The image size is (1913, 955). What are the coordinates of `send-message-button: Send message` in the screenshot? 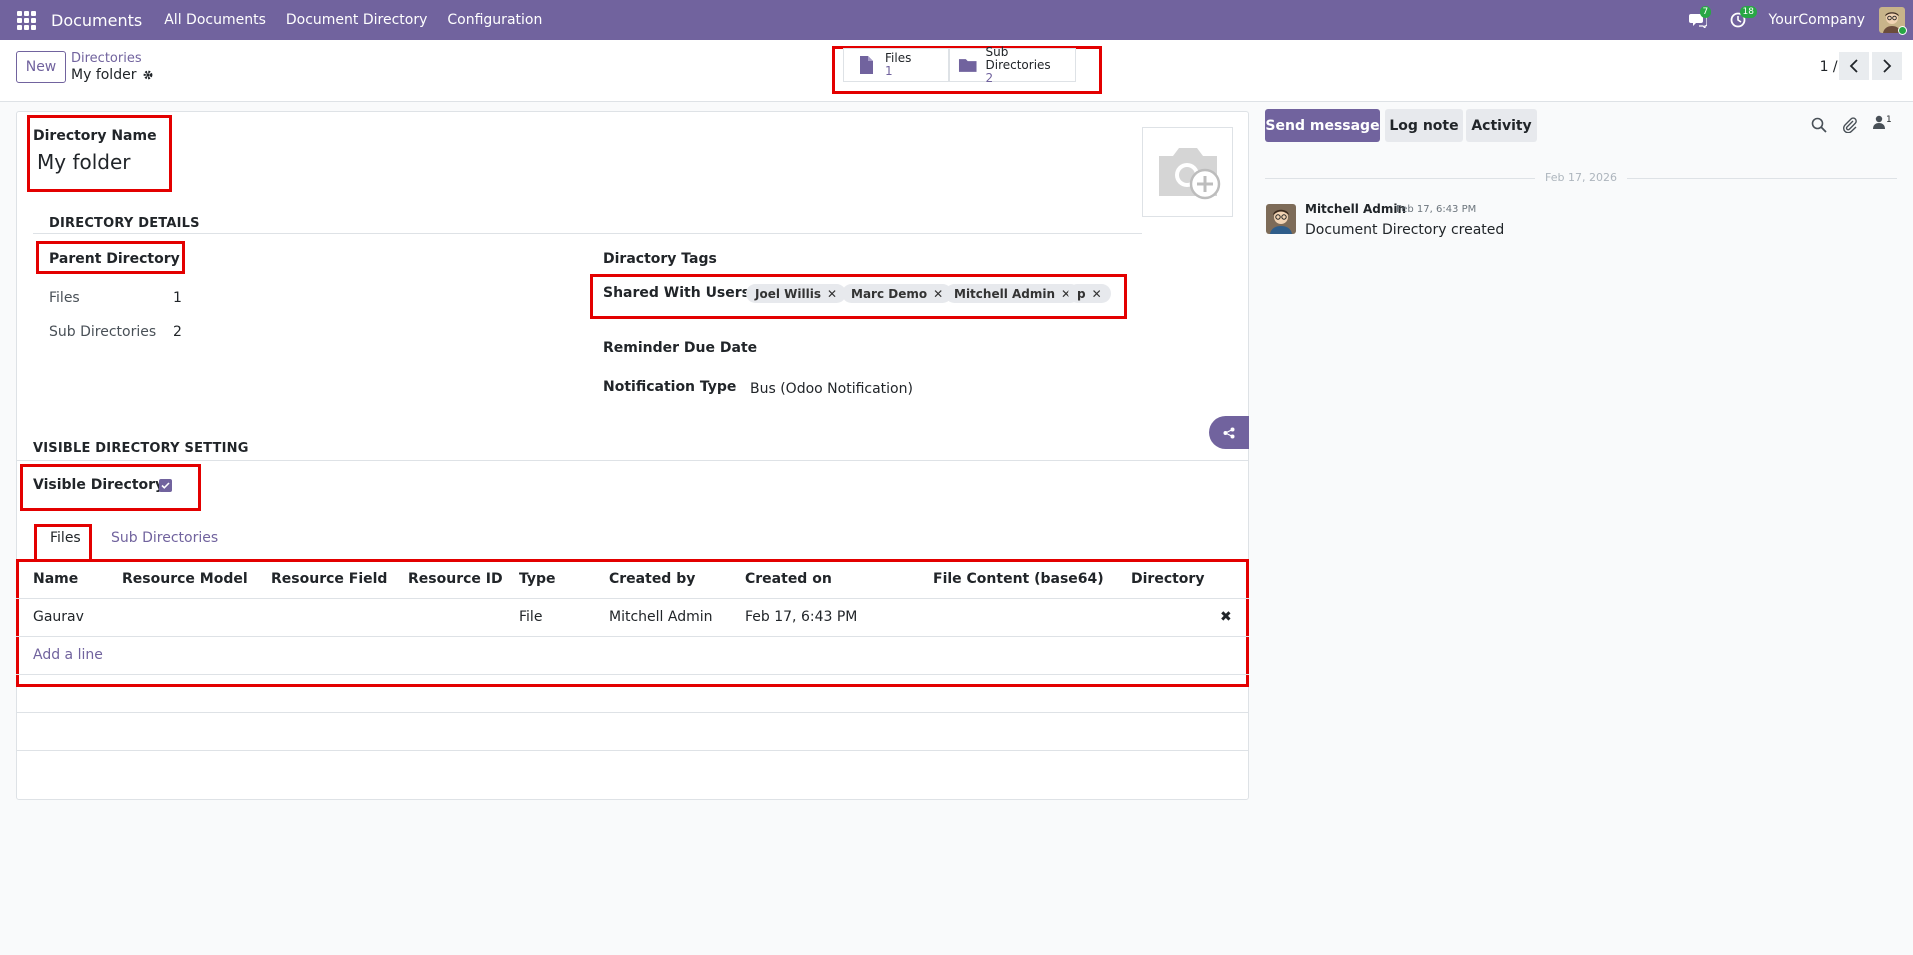 It's located at (1322, 125).